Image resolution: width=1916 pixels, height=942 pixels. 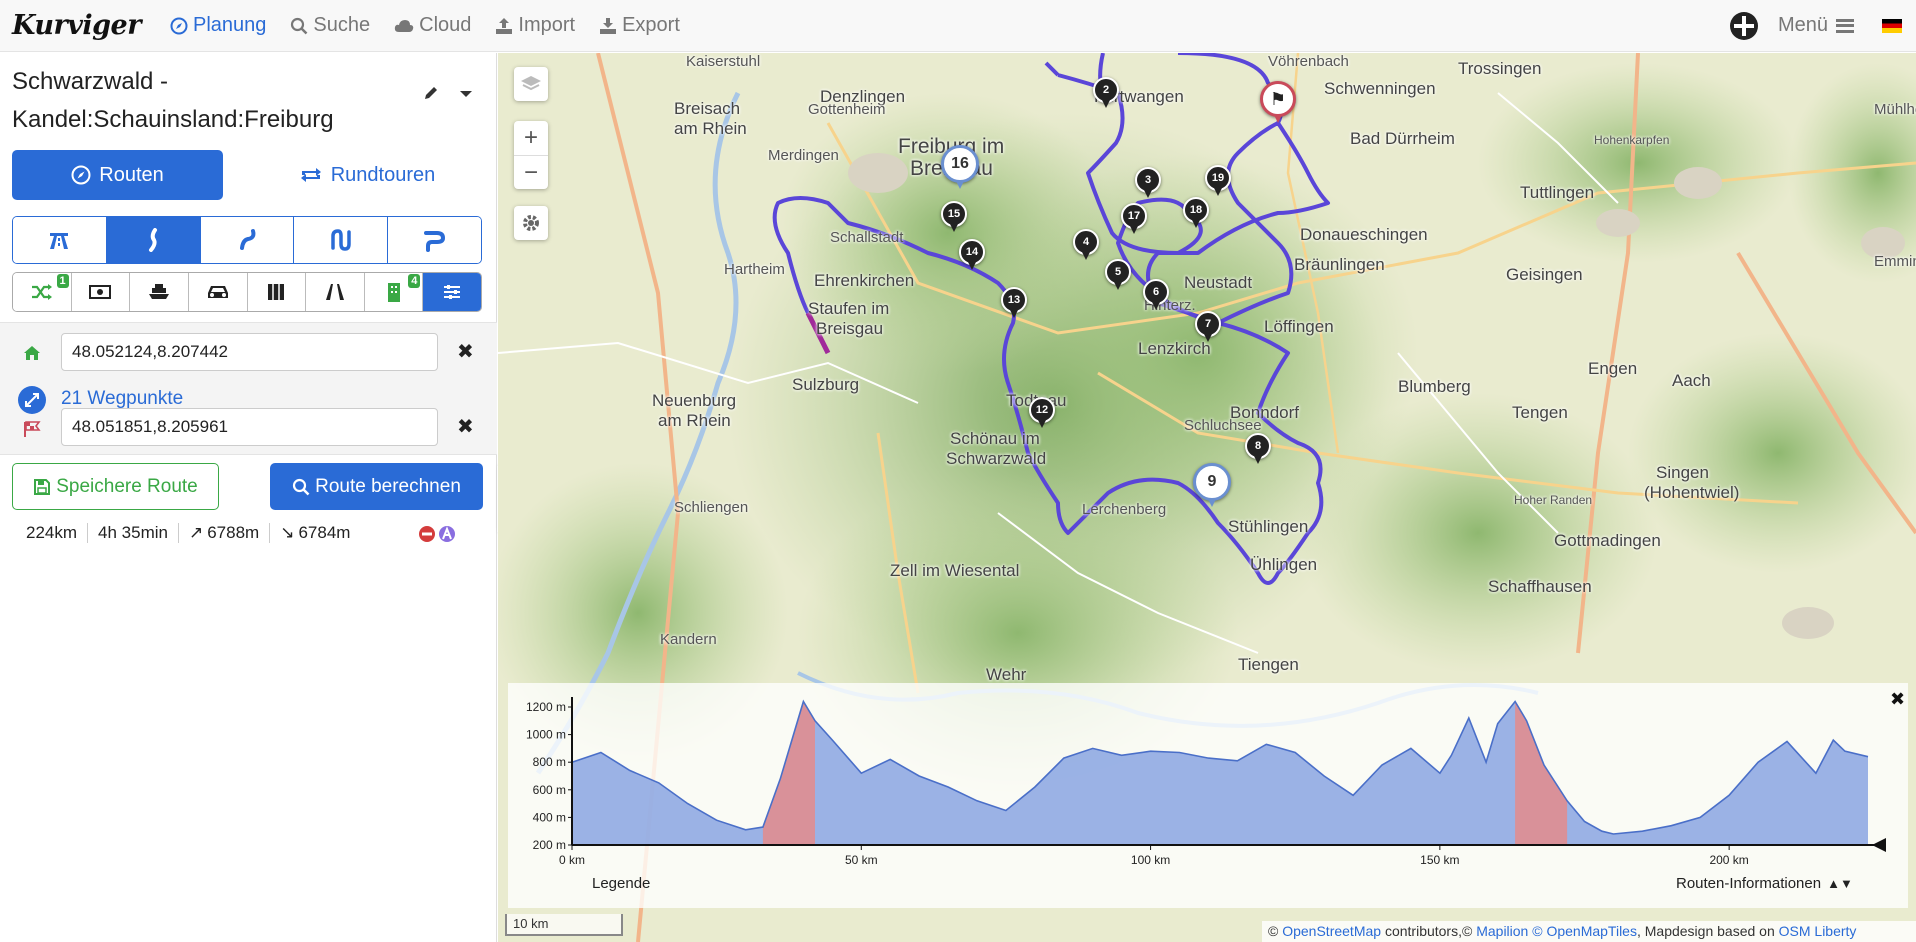 What do you see at coordinates (1553, 500) in the screenshot?
I see `map-label: Hoher Randen` at bounding box center [1553, 500].